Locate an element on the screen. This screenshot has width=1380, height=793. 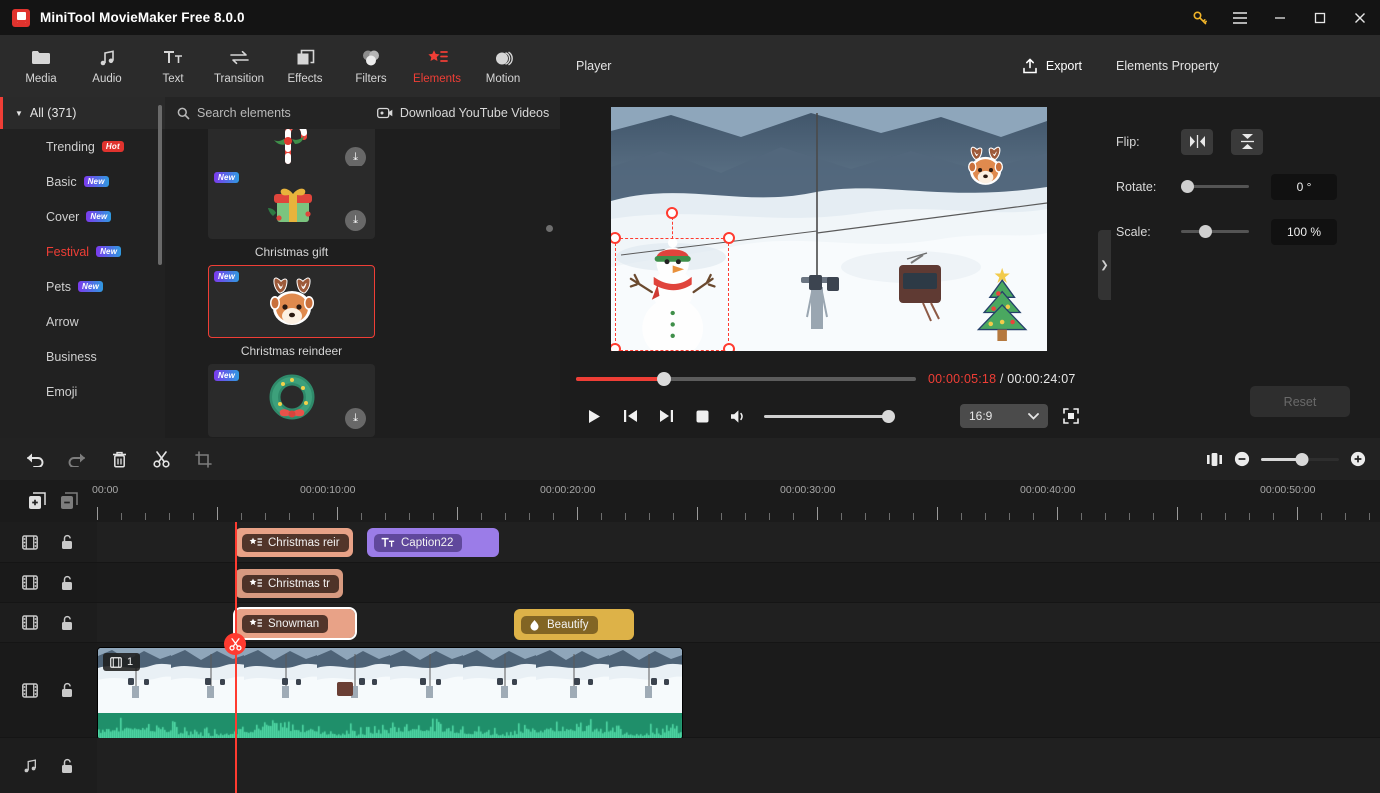
track-lane: 1 is located at coordinates (738, 691).